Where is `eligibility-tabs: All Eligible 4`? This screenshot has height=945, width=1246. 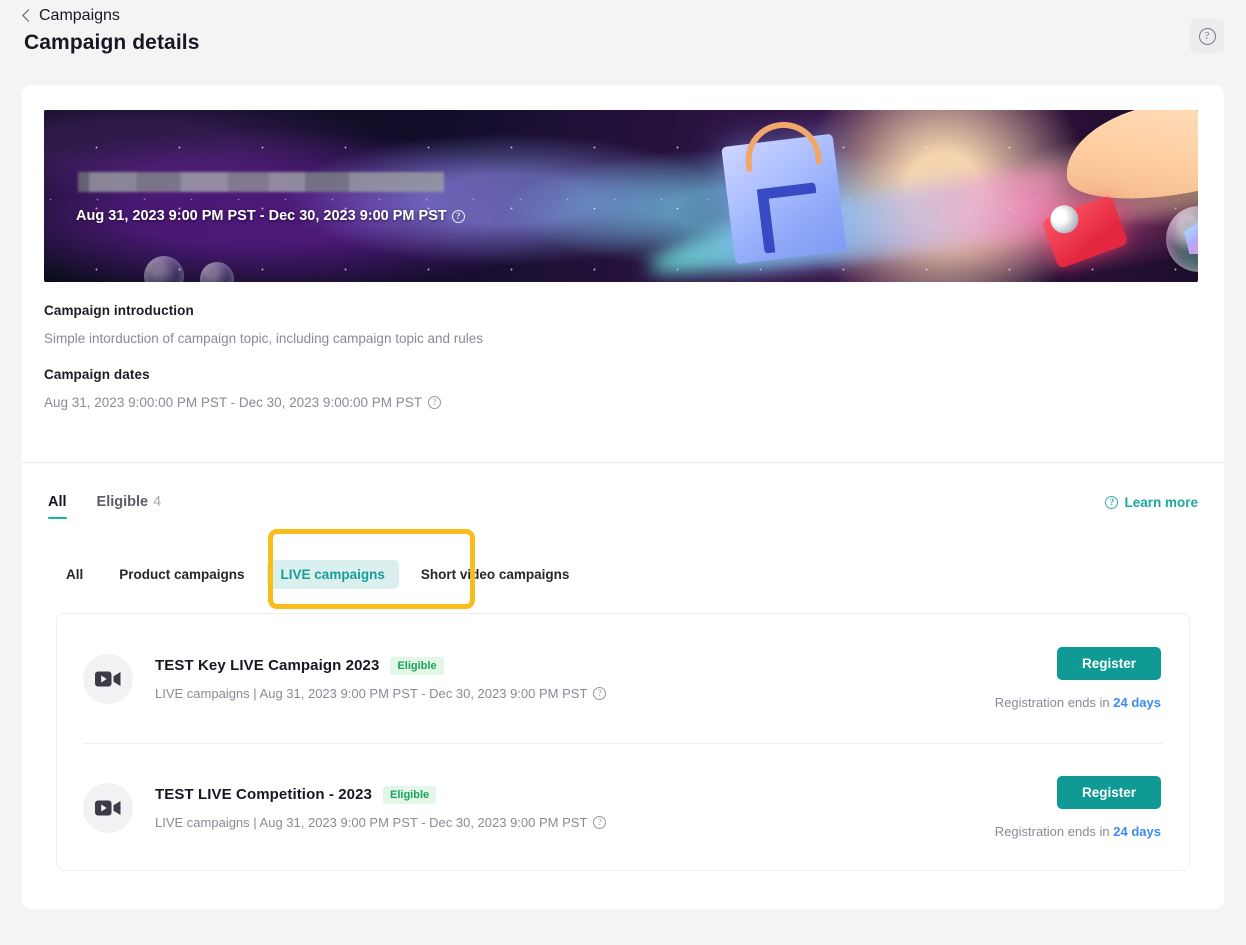
eligibility-tabs: All Eligible 4 is located at coordinates (105, 507).